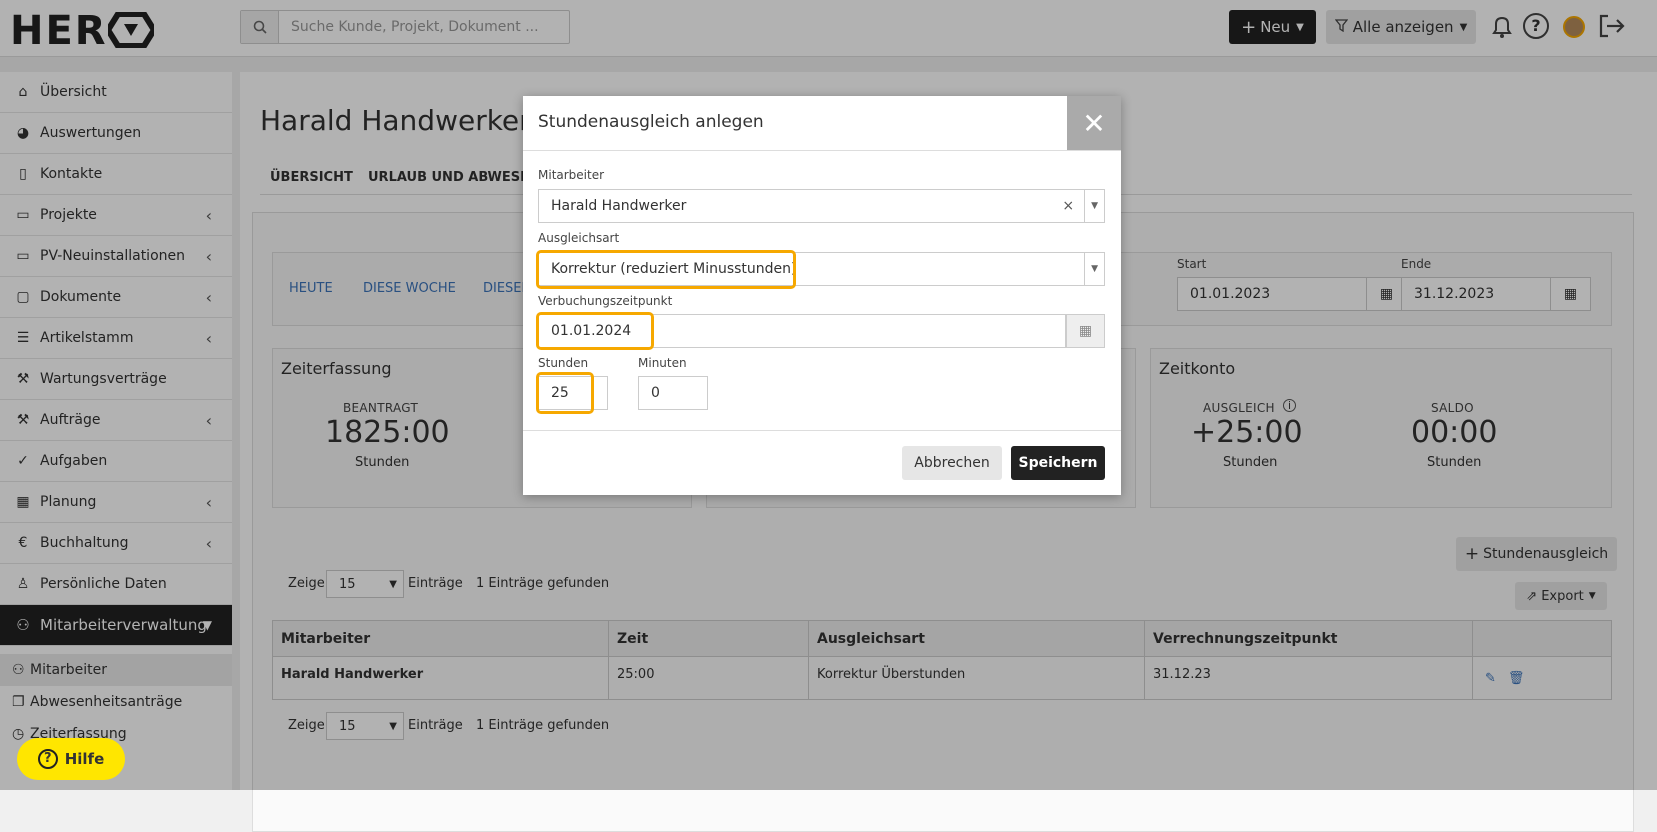 The image size is (1657, 832). Describe the element at coordinates (662, 363) in the screenshot. I see `minuten-label: Minuten` at that location.